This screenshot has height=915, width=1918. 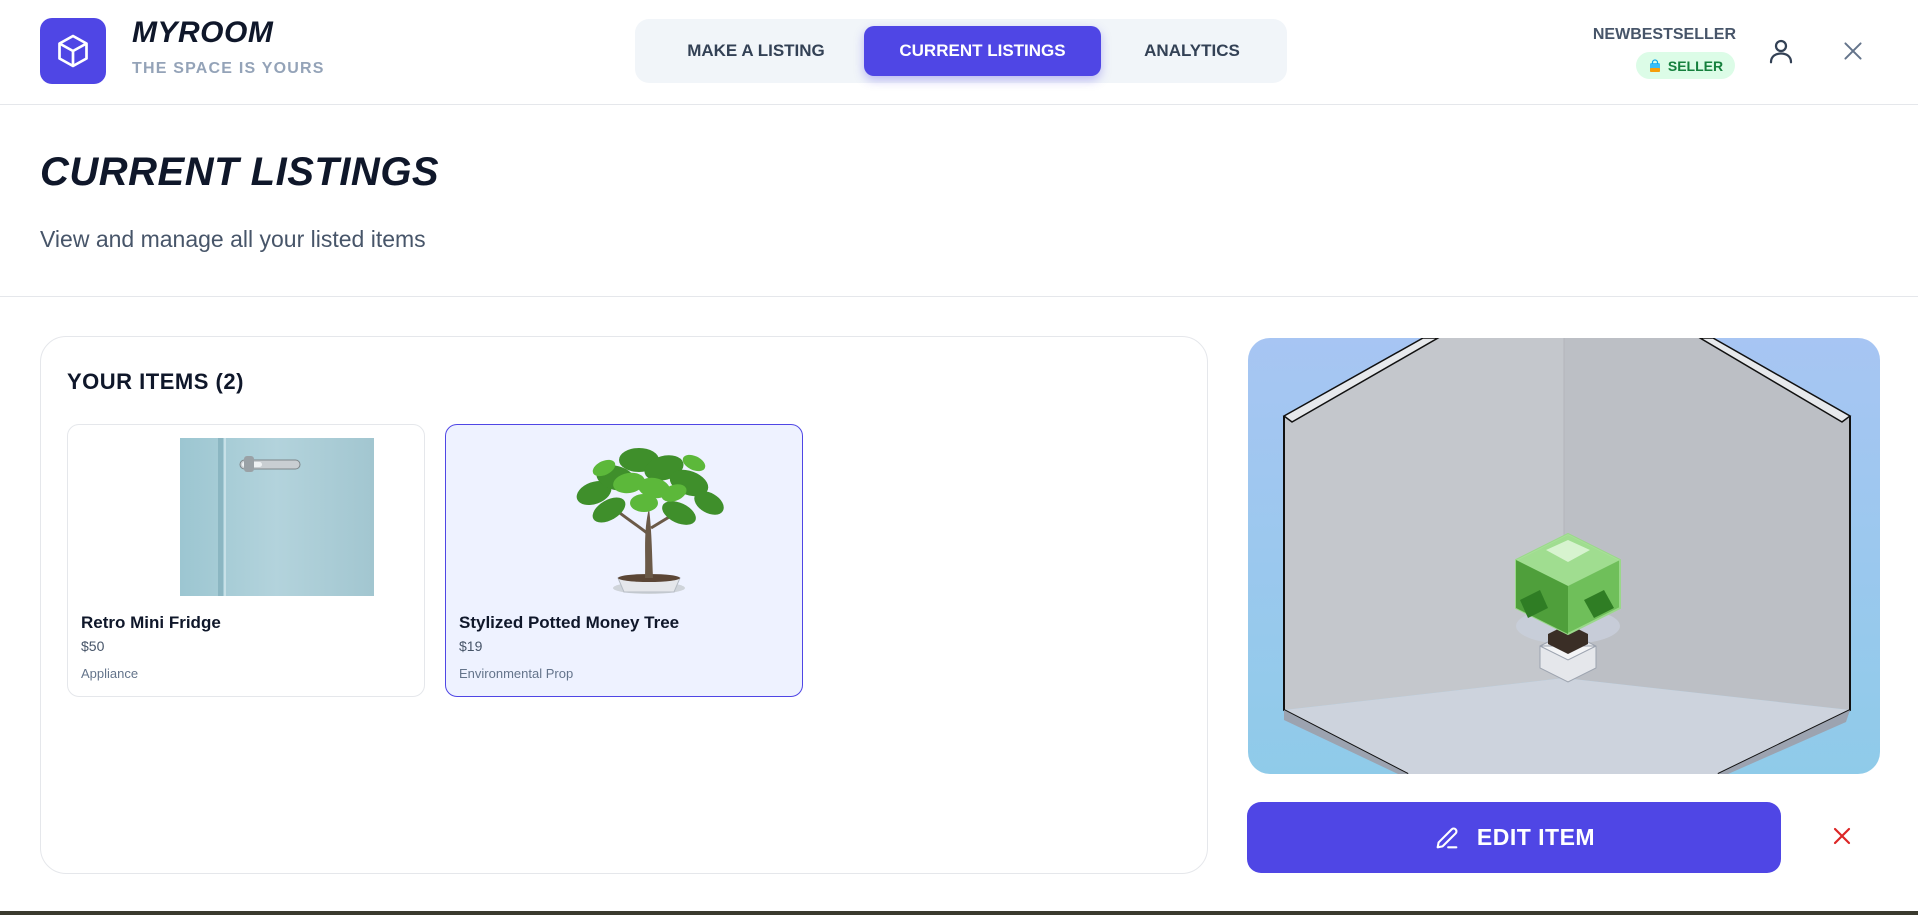 I want to click on tab-current-listings: CURRENT LISTINGS, so click(x=982, y=51).